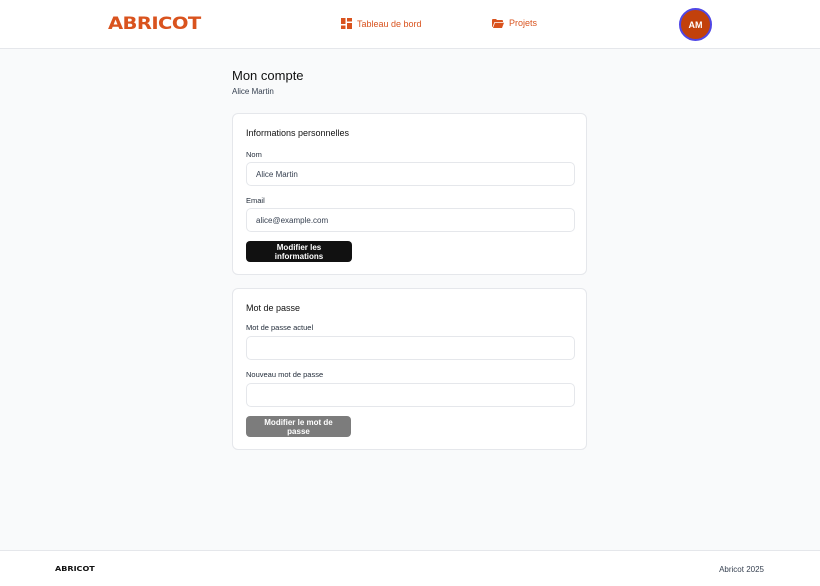 The width and height of the screenshot is (820, 586). I want to click on footer-logo: ABRICOT, so click(75, 569).